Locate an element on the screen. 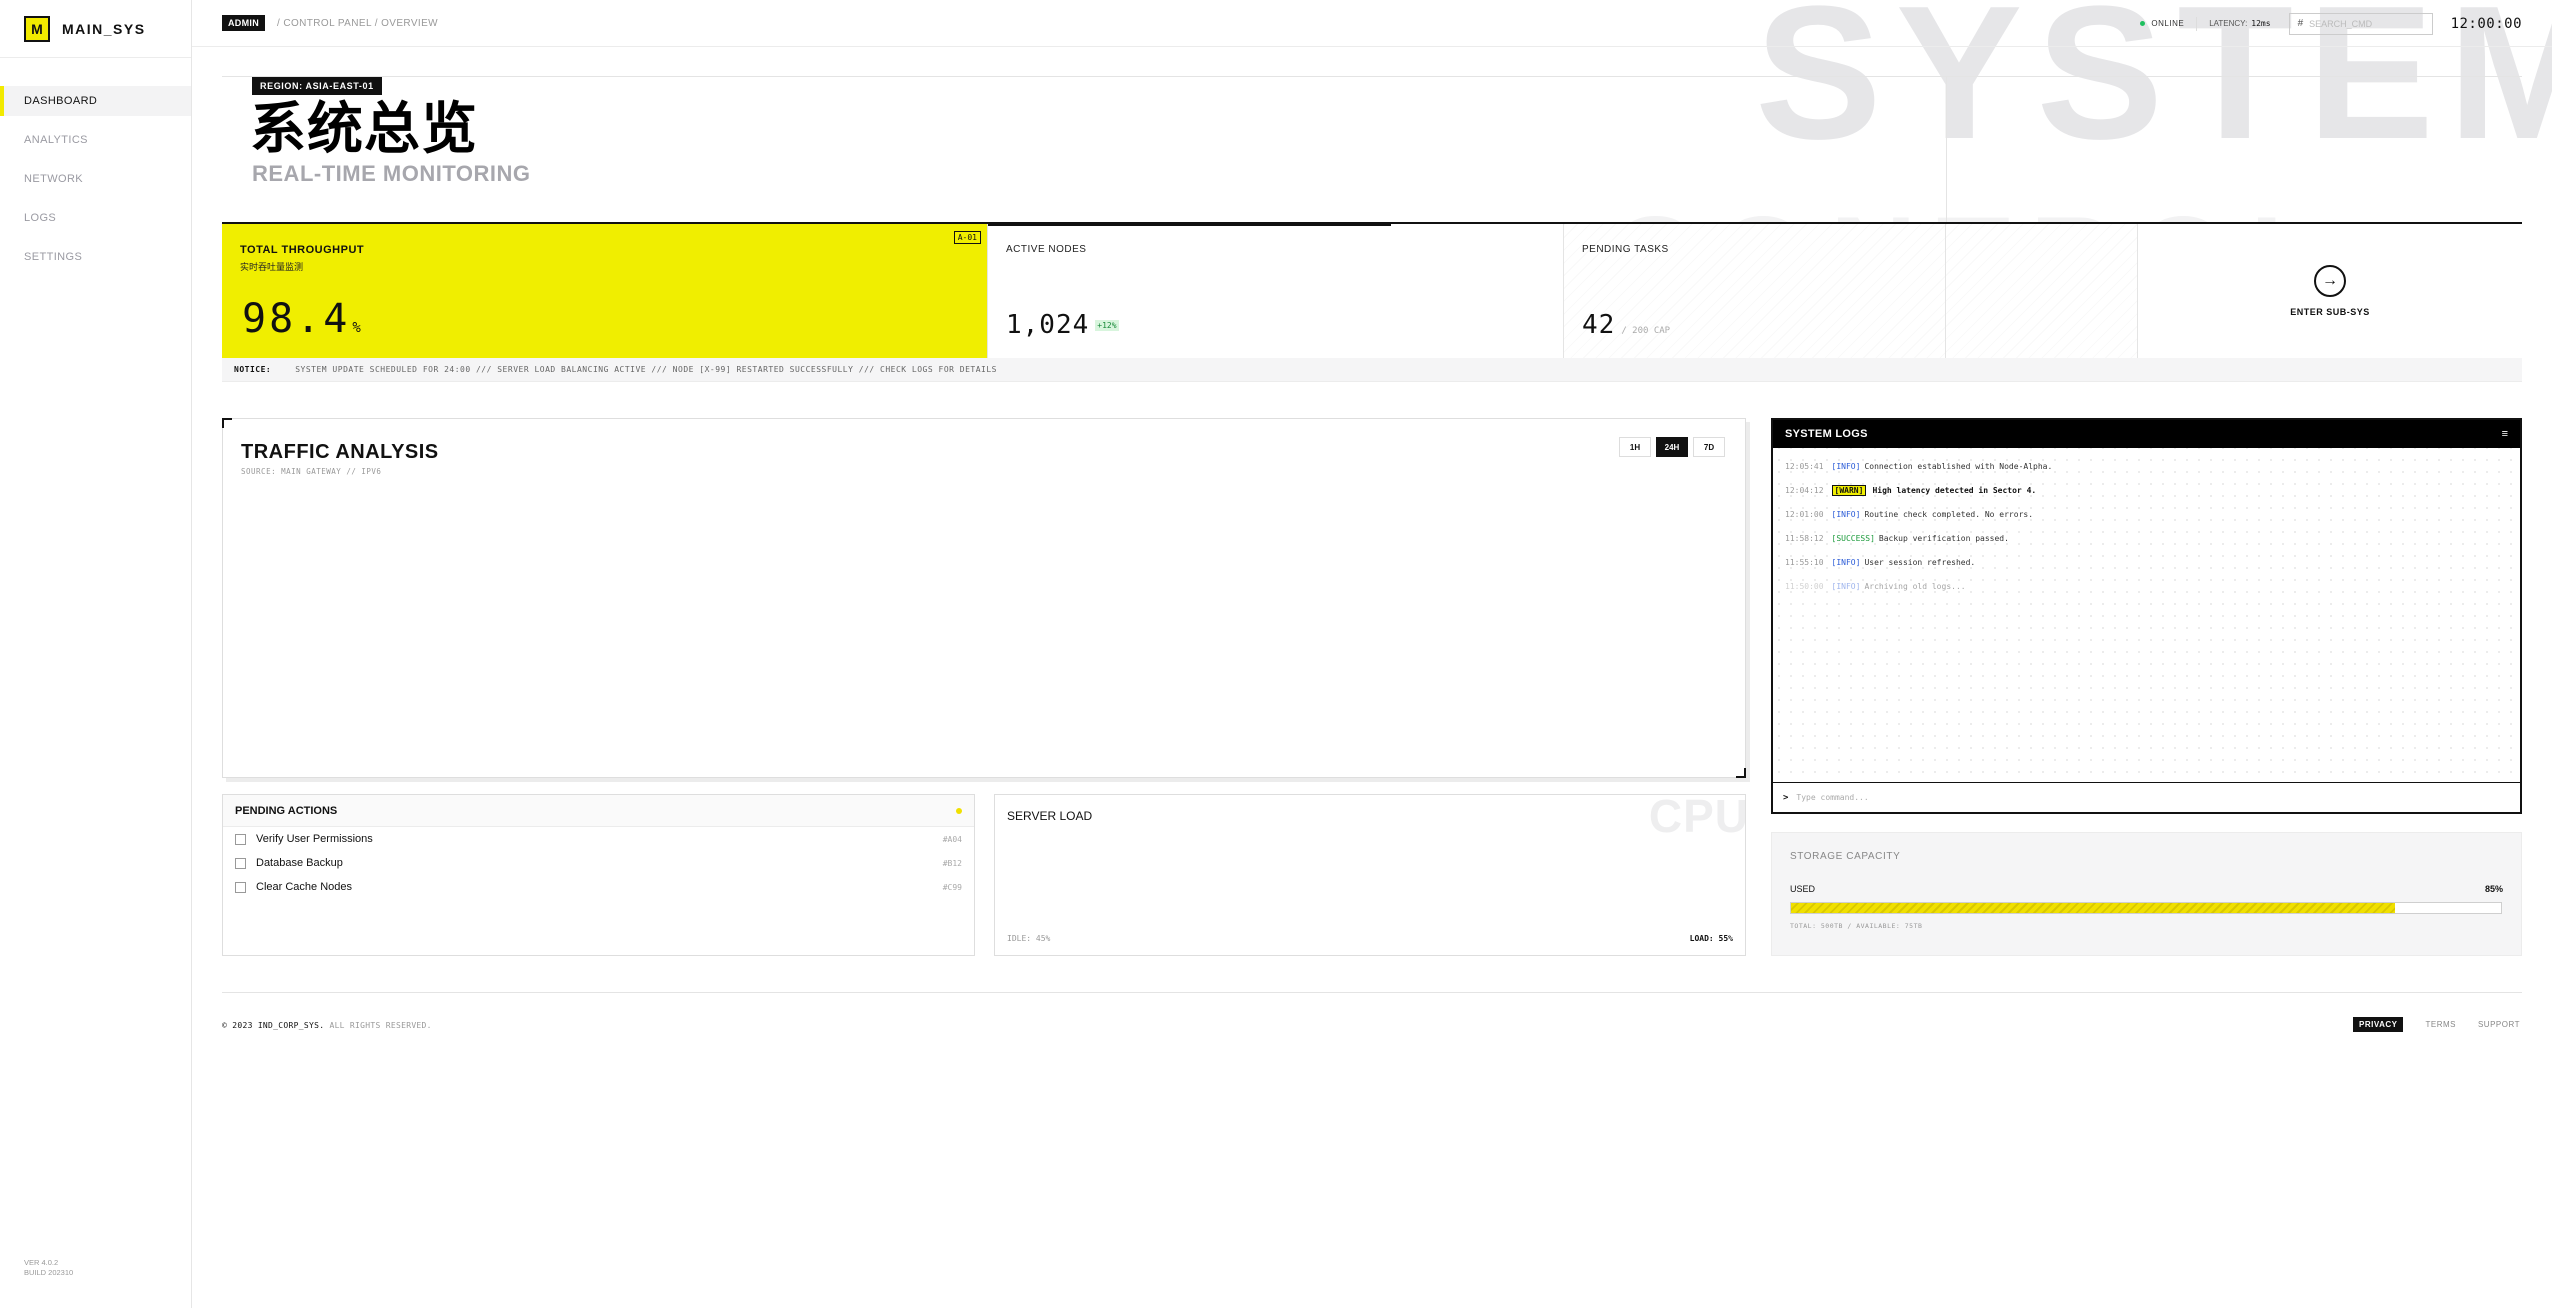 The width and height of the screenshot is (2552, 1308). task-item: Verify User Permissions #A04 is located at coordinates (598, 839).